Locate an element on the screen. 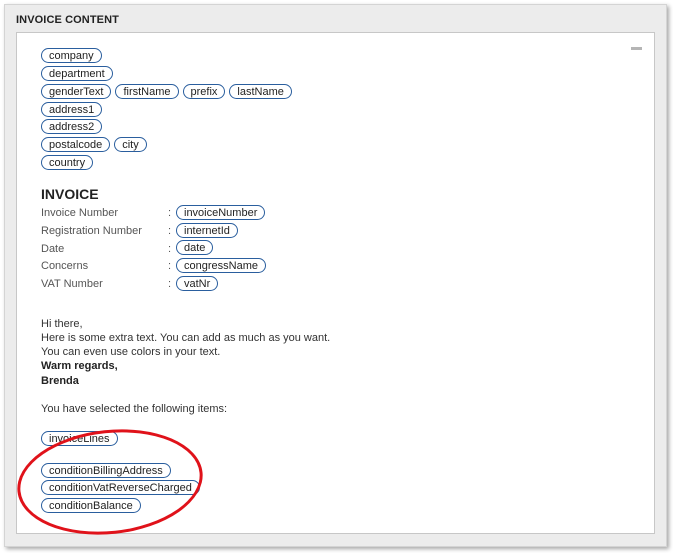  placeholder-gender-text: genderText is located at coordinates (76, 91).